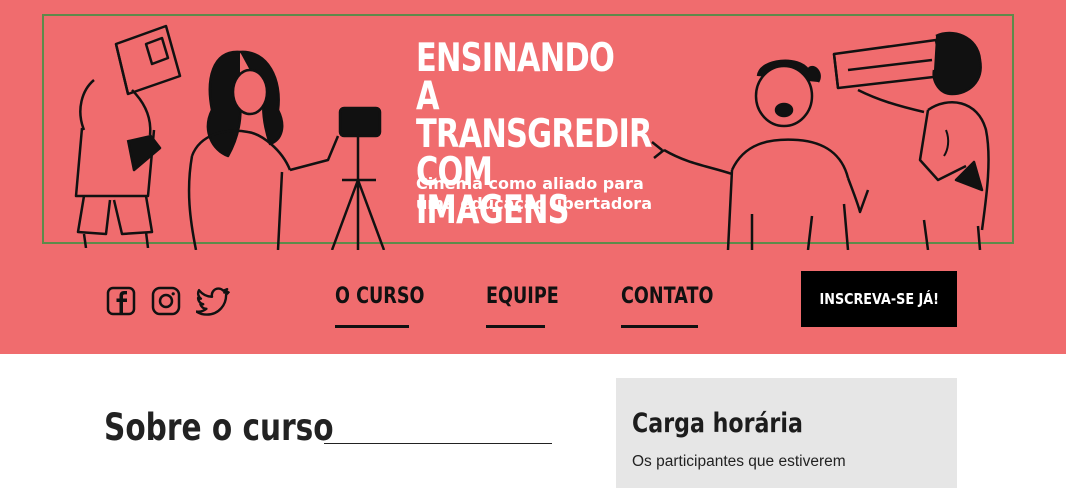 The width and height of the screenshot is (1066, 488). I want to click on about-section-title: Sobre o curso, so click(219, 427).